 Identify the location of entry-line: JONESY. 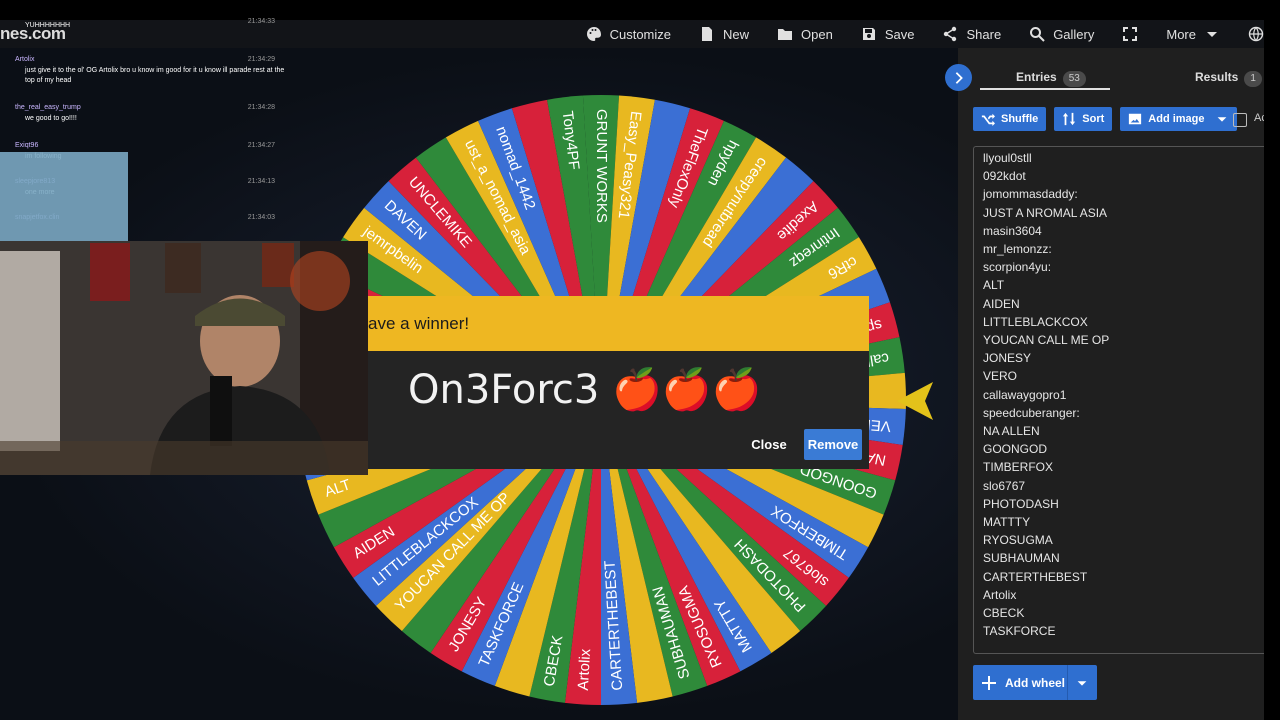
(1007, 358).